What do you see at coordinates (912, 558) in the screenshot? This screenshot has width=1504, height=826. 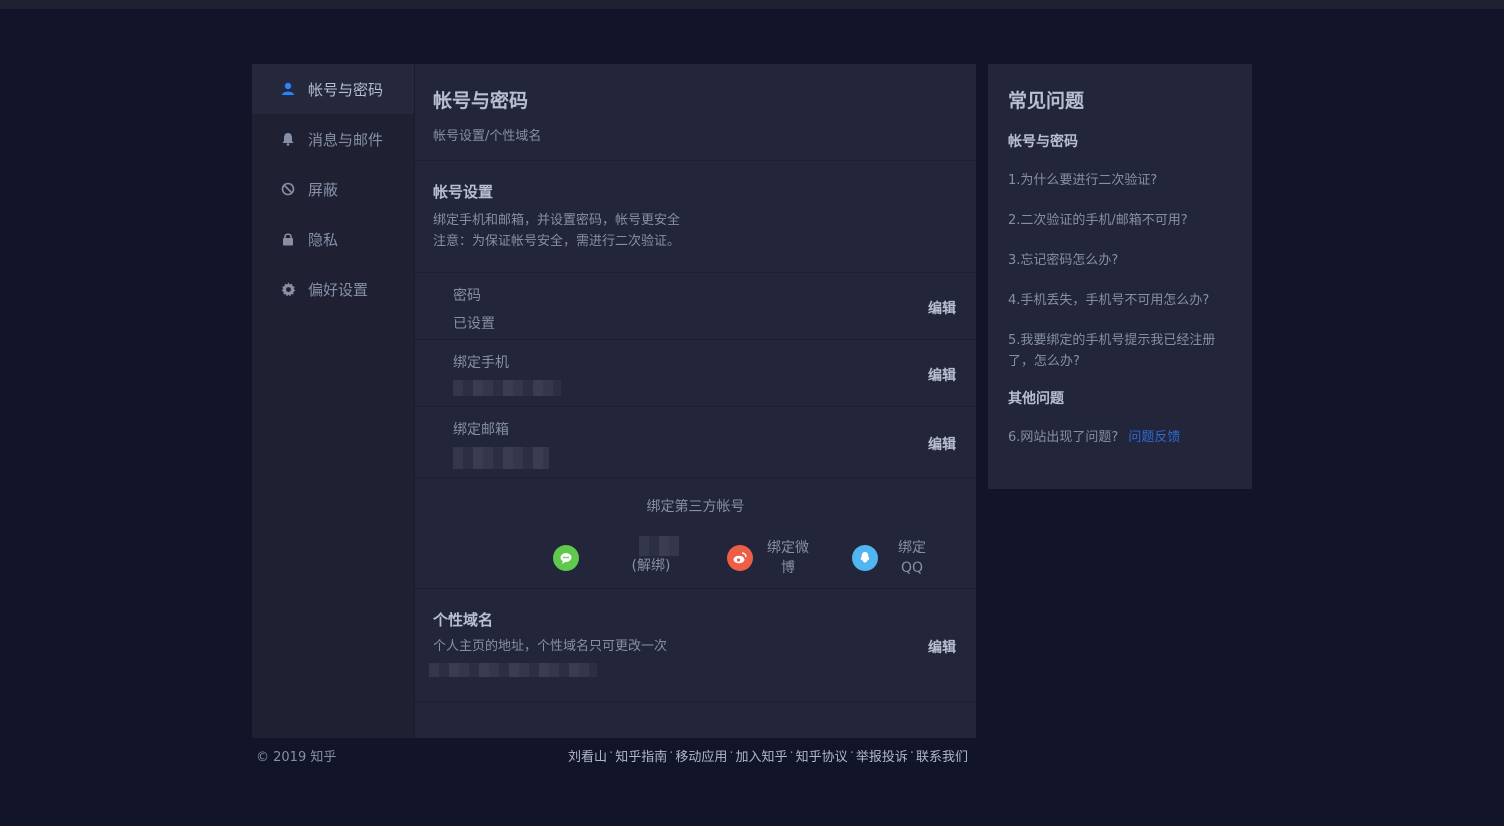 I see `qq-info: 绑定 QQ` at bounding box center [912, 558].